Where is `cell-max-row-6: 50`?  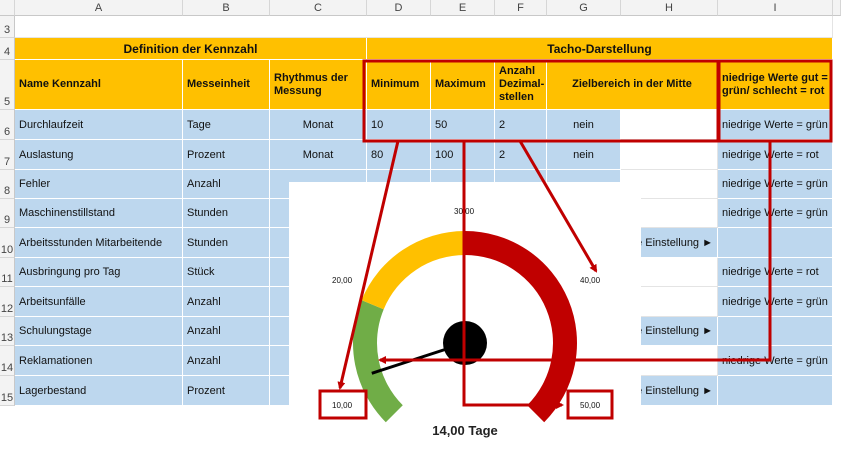
cell-max-row-6: 50 is located at coordinates (463, 125).